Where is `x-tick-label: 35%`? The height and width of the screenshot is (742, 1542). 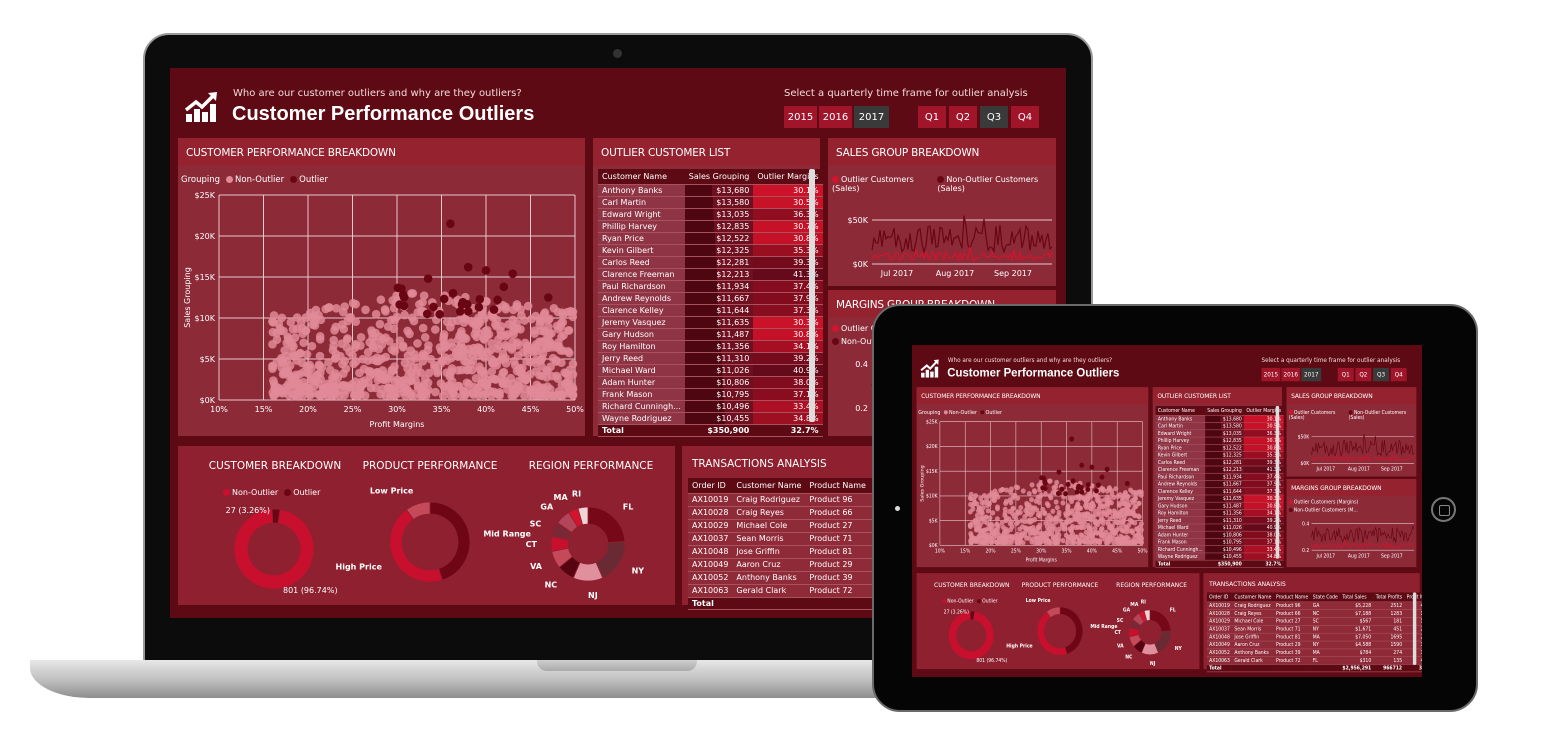
x-tick-label: 35% is located at coordinates (1066, 552).